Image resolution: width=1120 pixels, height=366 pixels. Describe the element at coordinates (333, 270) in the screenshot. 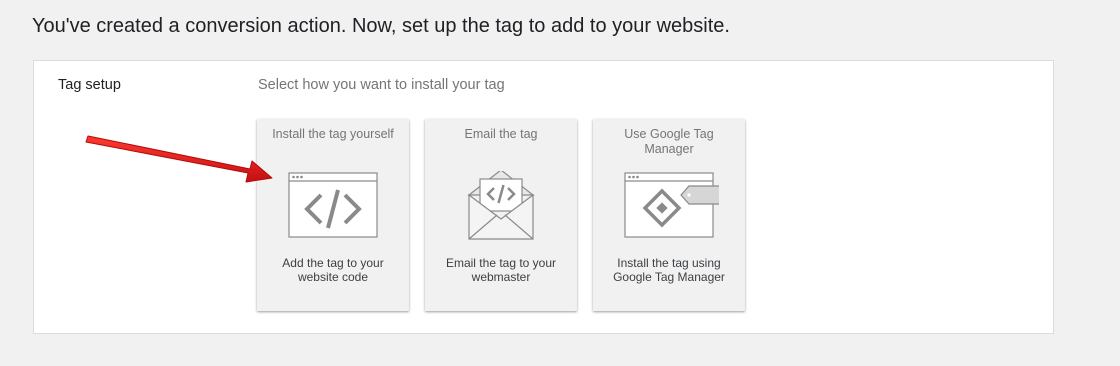

I see `option-description: Add the tag to your website code` at that location.